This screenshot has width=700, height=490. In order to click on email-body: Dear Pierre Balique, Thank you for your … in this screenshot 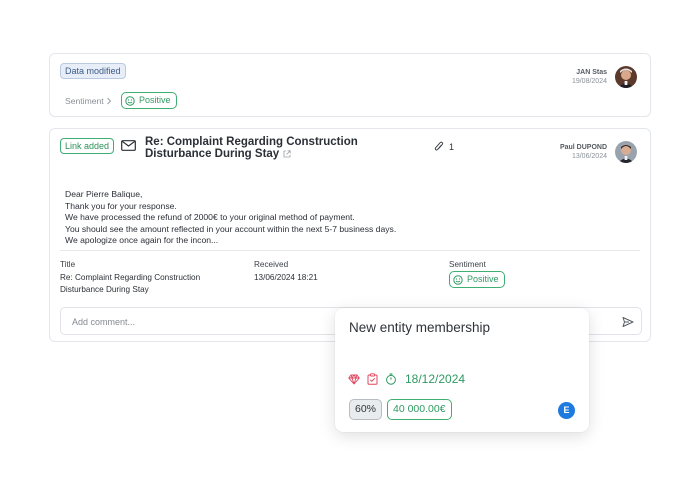, I will do `click(230, 218)`.